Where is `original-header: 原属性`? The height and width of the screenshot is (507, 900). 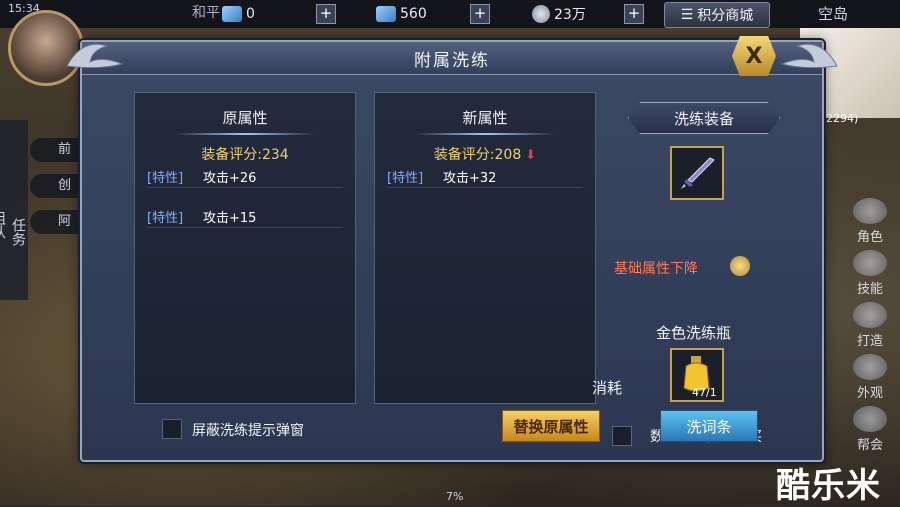
original-header: 原属性 is located at coordinates (245, 118).